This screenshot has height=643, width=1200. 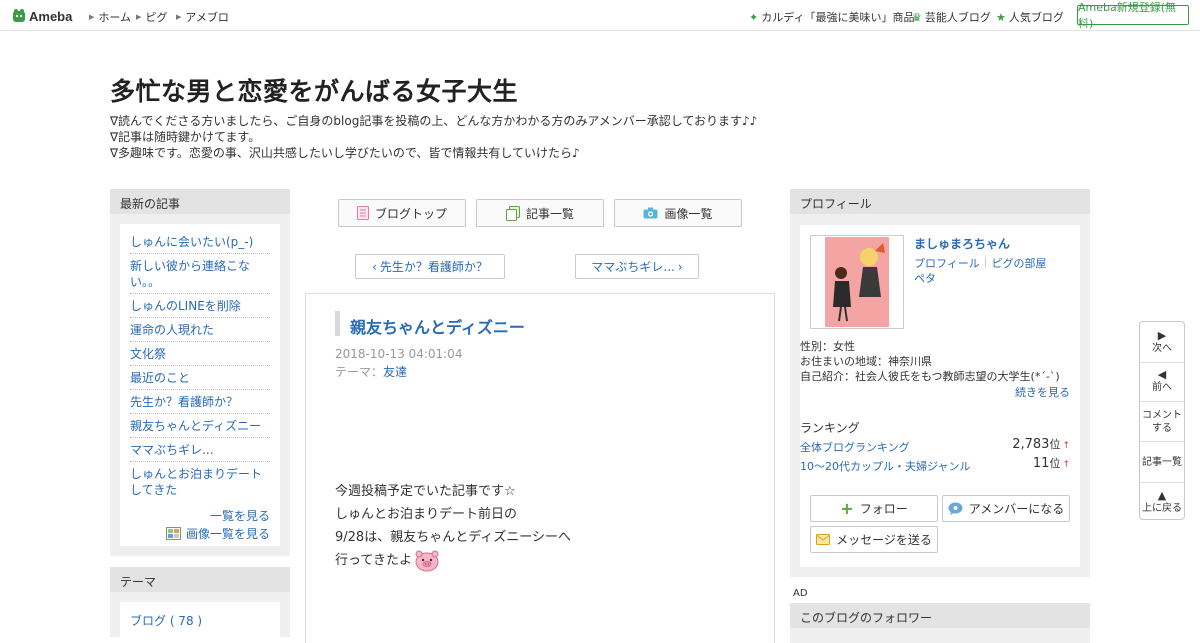 I want to click on speech-bubble-icon, so click(x=955, y=508).